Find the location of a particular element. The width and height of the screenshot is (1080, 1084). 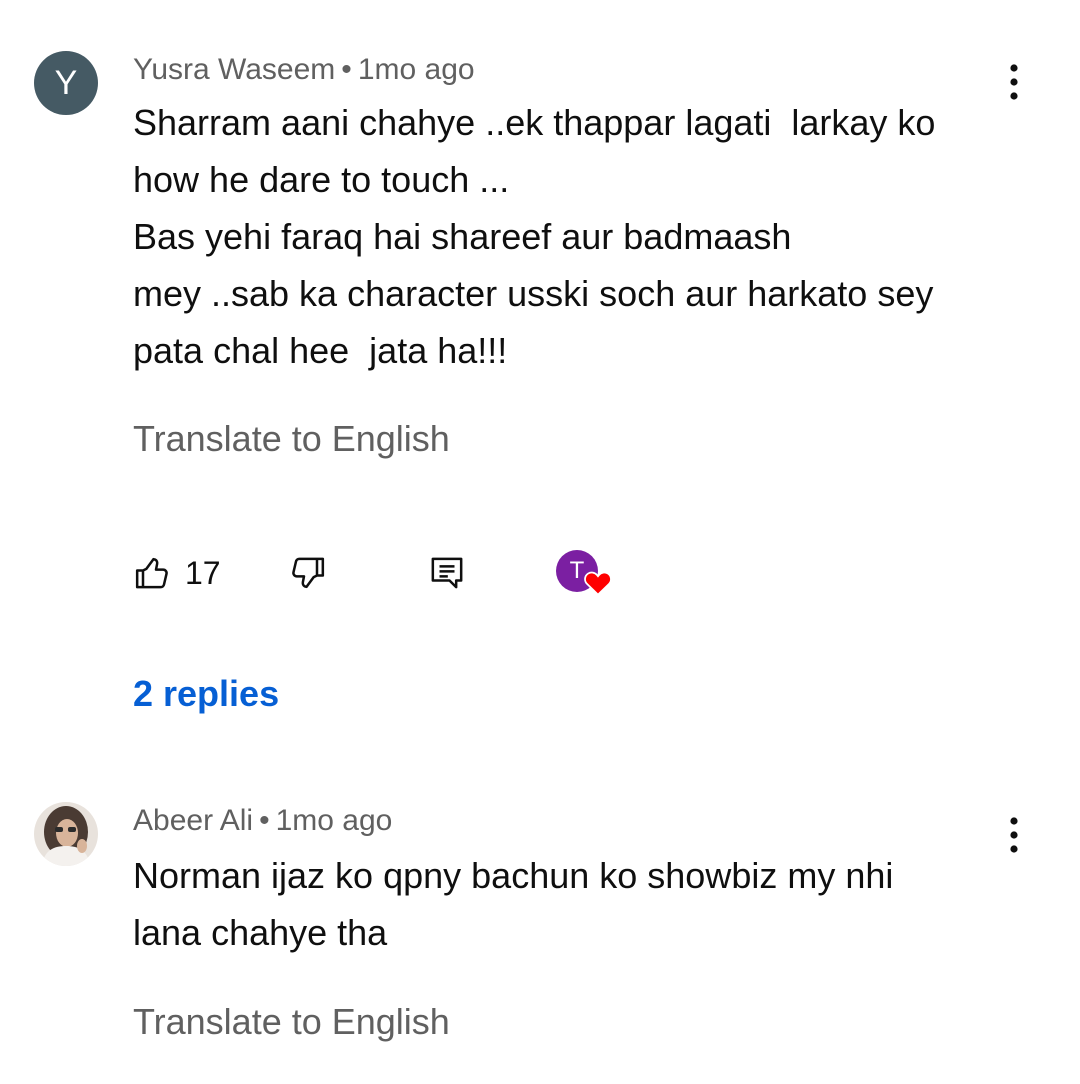

author-name: Abeer Ali is located at coordinates (193, 820).